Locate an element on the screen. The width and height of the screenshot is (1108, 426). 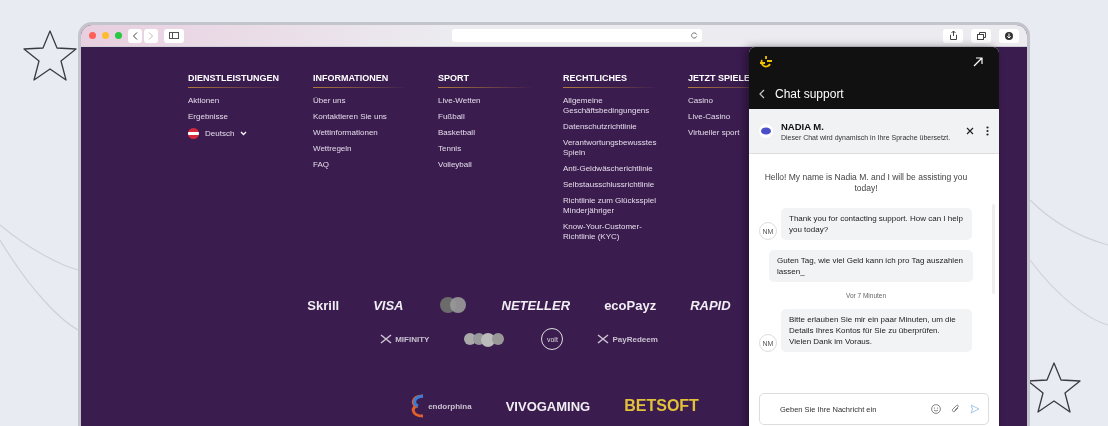
footer-link: Über uns is located at coordinates (329, 101).